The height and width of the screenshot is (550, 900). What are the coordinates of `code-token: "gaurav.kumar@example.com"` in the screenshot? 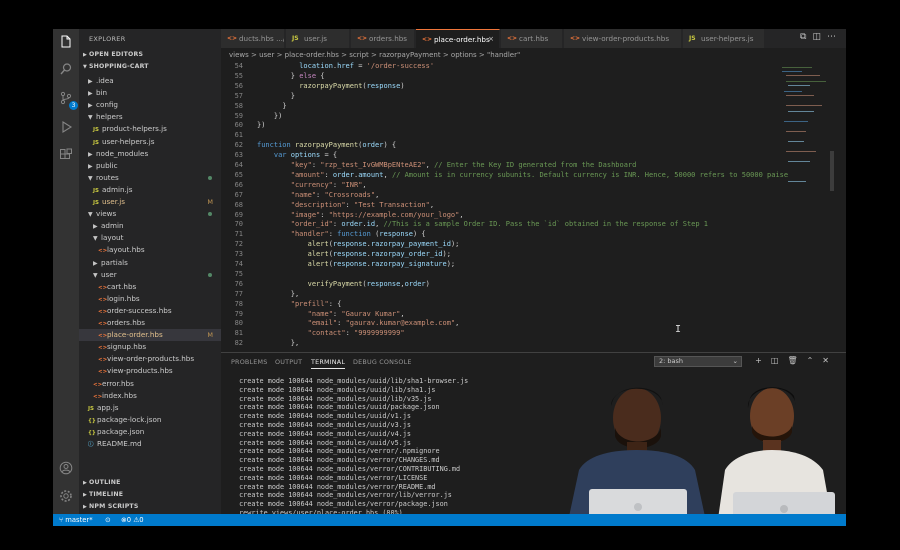 It's located at (400, 323).